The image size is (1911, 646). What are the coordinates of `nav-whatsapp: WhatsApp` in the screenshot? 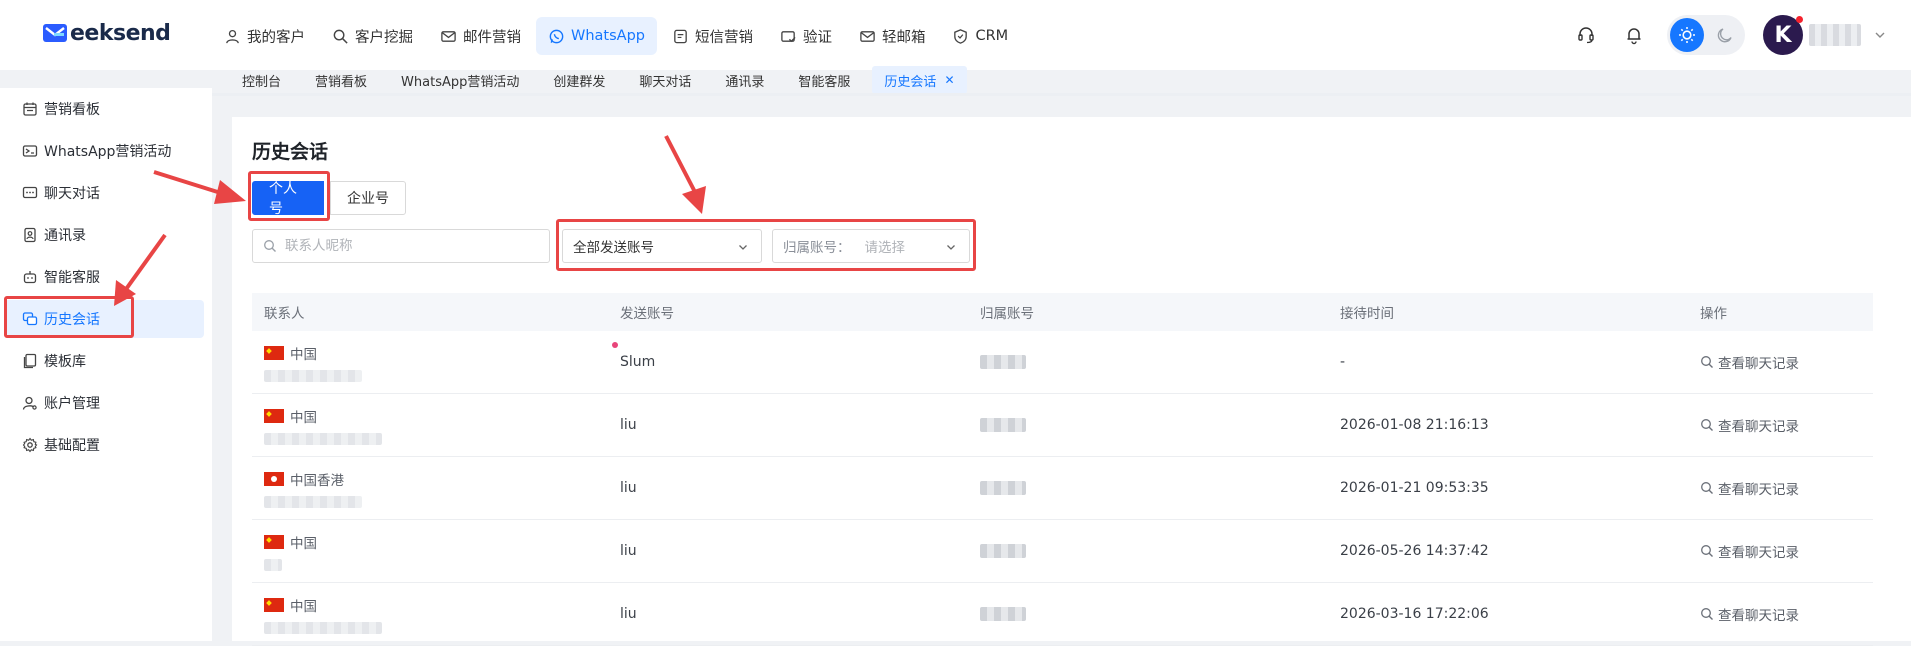 It's located at (596, 36).